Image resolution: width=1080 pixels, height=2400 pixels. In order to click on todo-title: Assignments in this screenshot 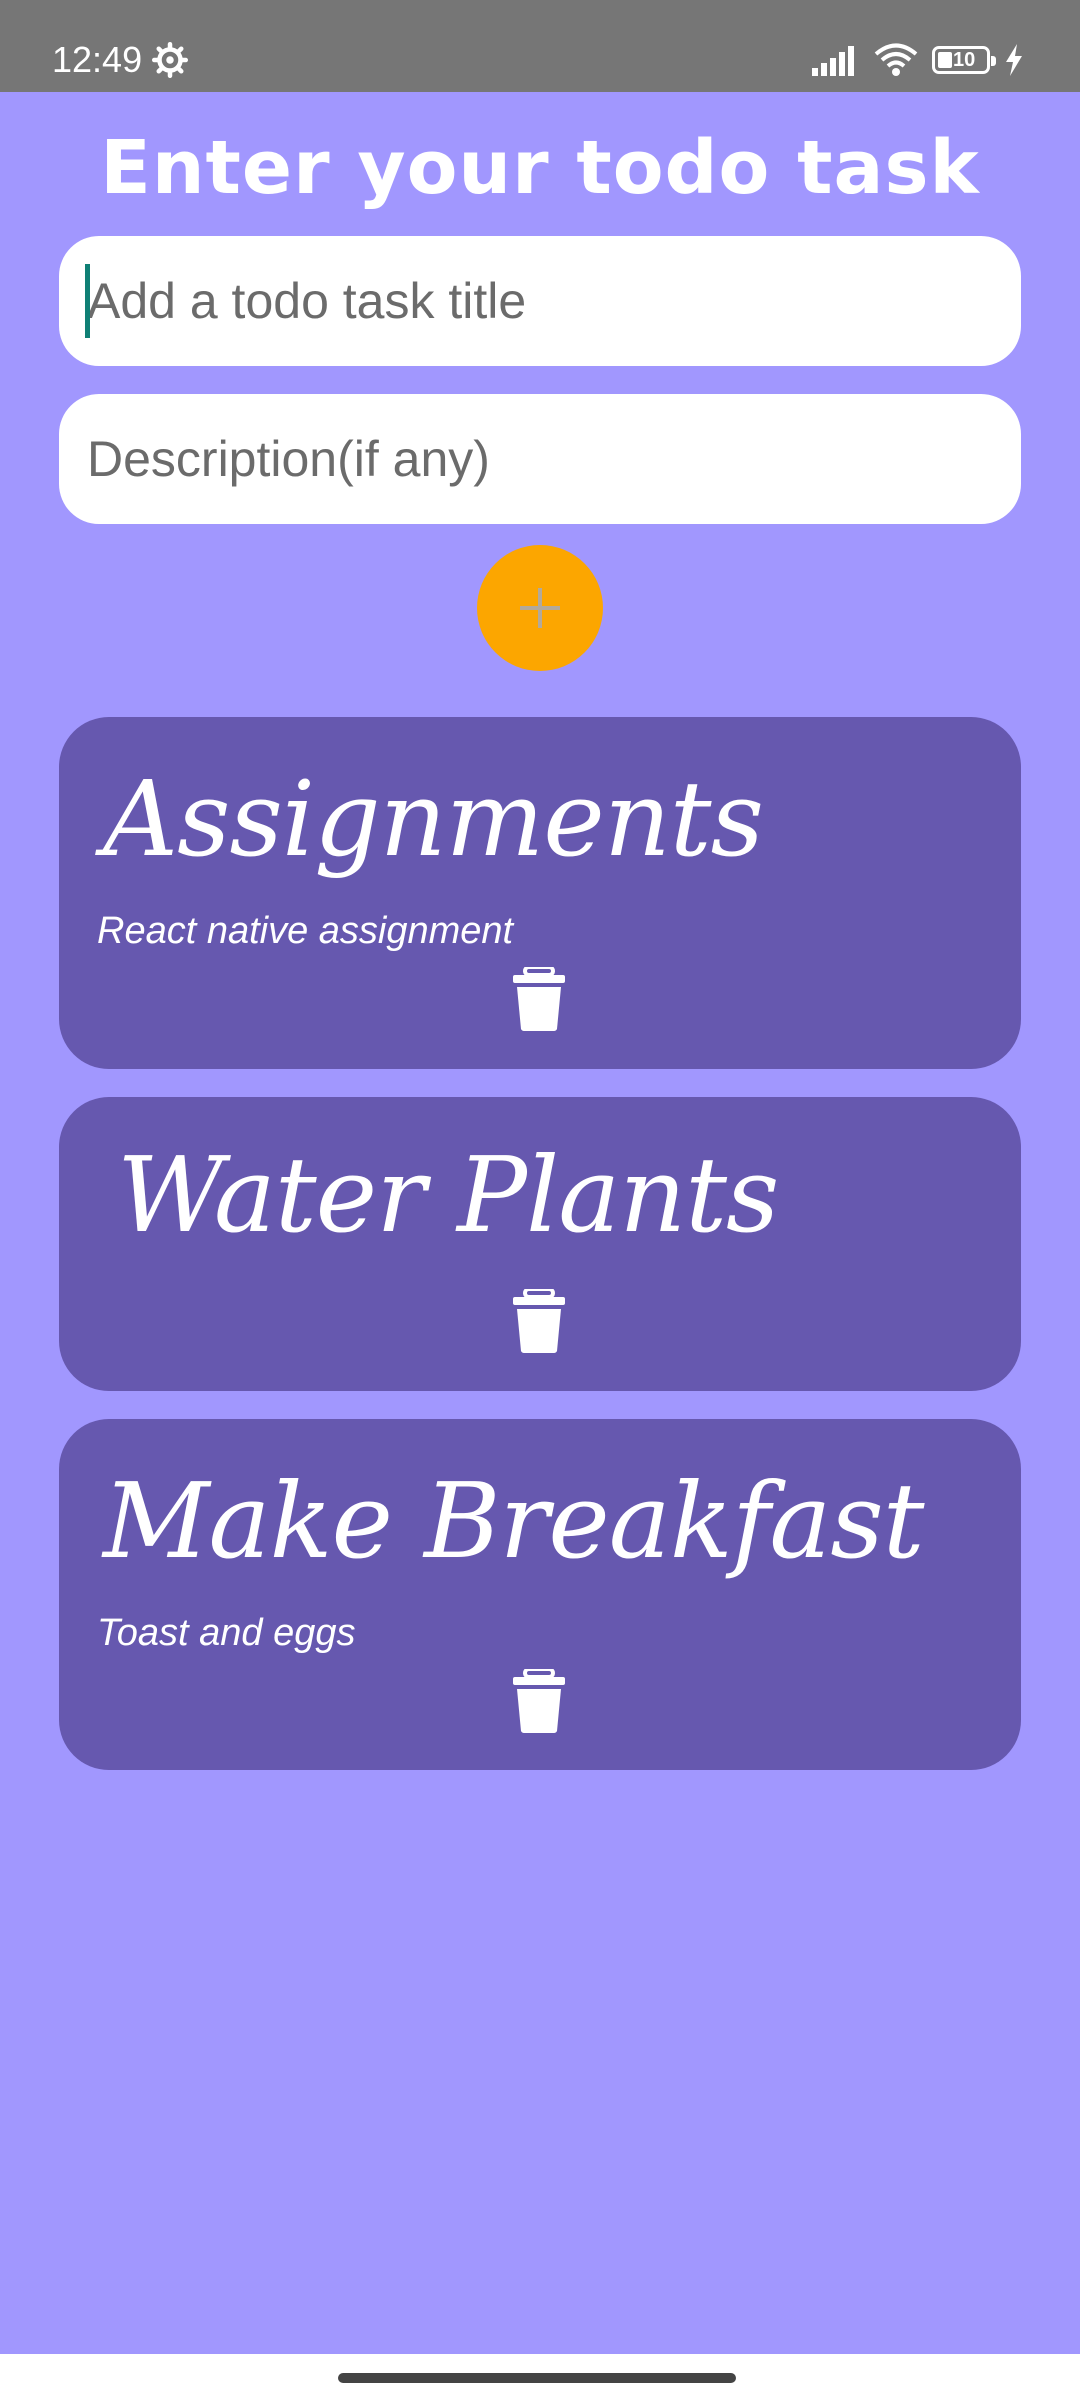, I will do `click(433, 819)`.